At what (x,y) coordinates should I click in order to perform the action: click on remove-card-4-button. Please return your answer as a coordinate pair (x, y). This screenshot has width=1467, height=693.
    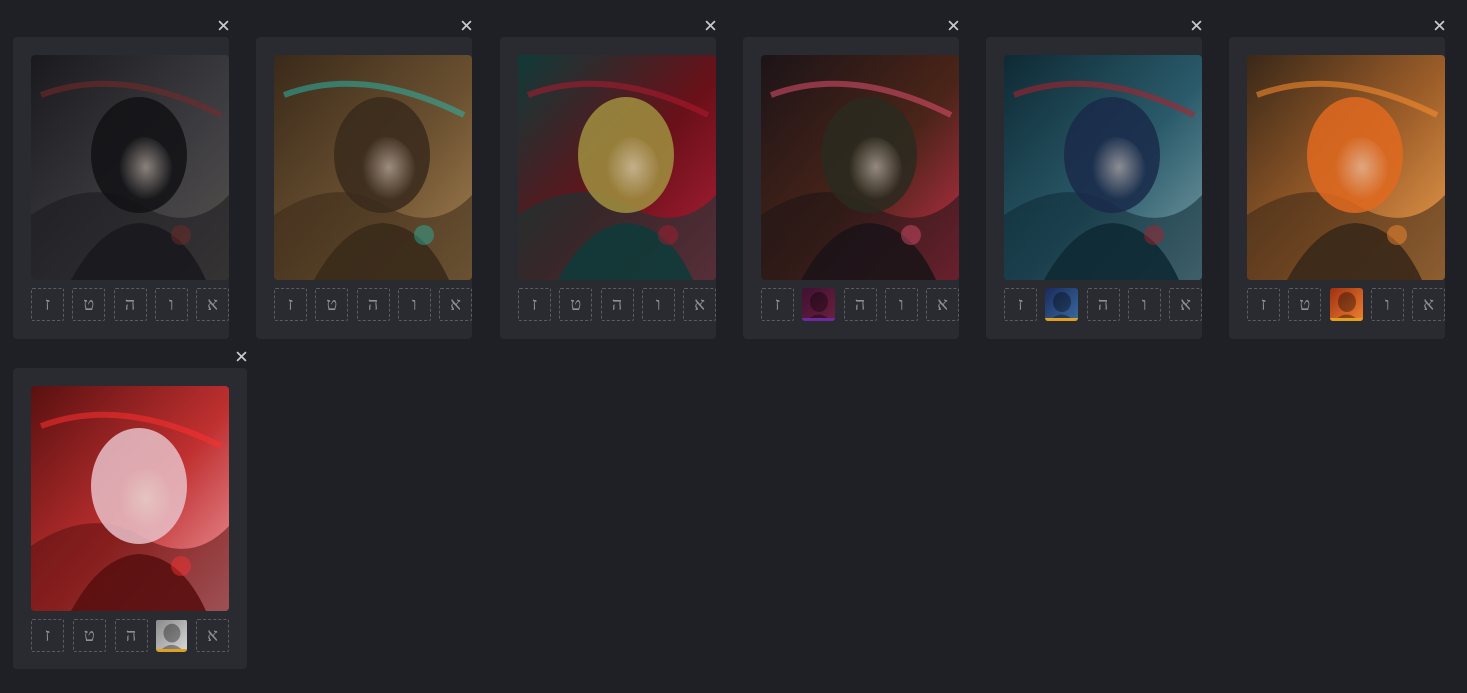
    Looking at the image, I should click on (953, 25).